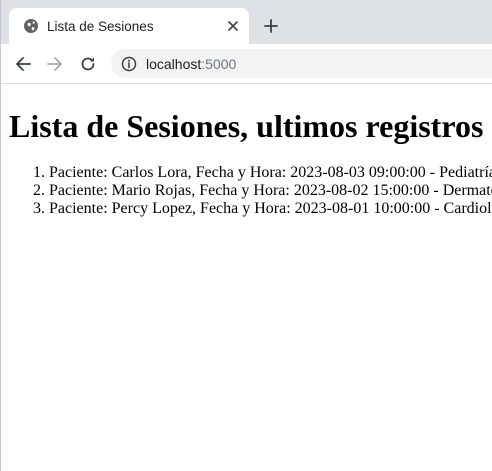 The image size is (492, 471). I want to click on arrow-left-icon, so click(23, 64).